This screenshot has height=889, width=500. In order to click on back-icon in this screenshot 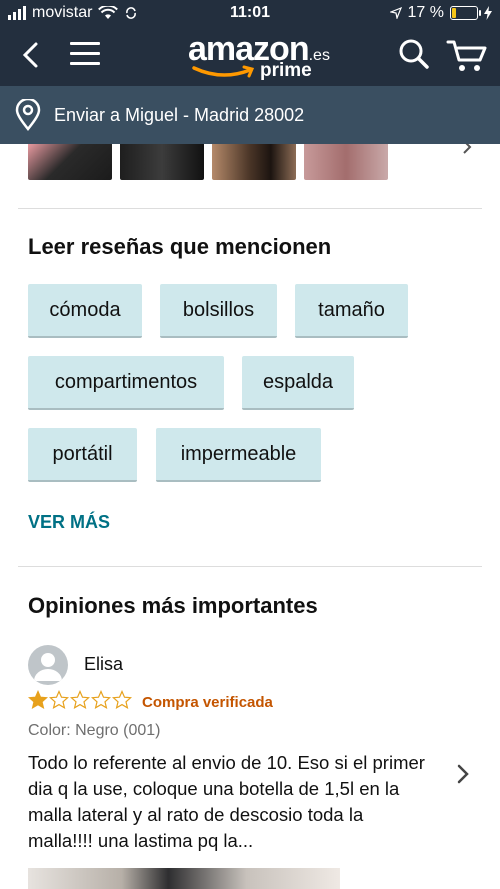, I will do `click(32, 55)`.